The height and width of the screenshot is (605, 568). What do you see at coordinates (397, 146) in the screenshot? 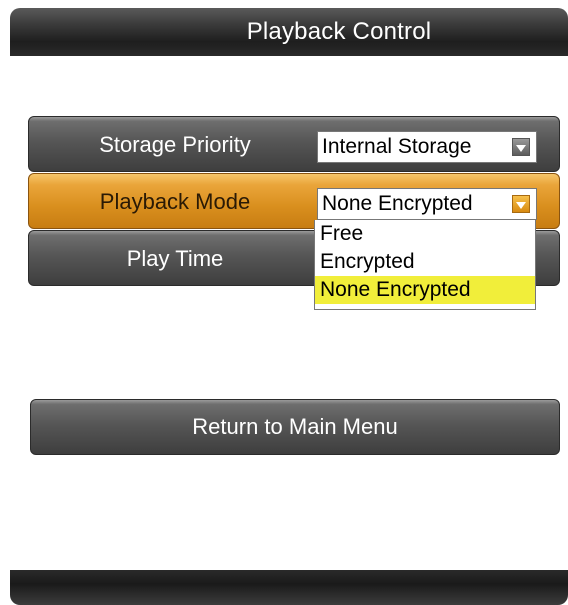
I see `storage-priority-value: Internal Storage` at bounding box center [397, 146].